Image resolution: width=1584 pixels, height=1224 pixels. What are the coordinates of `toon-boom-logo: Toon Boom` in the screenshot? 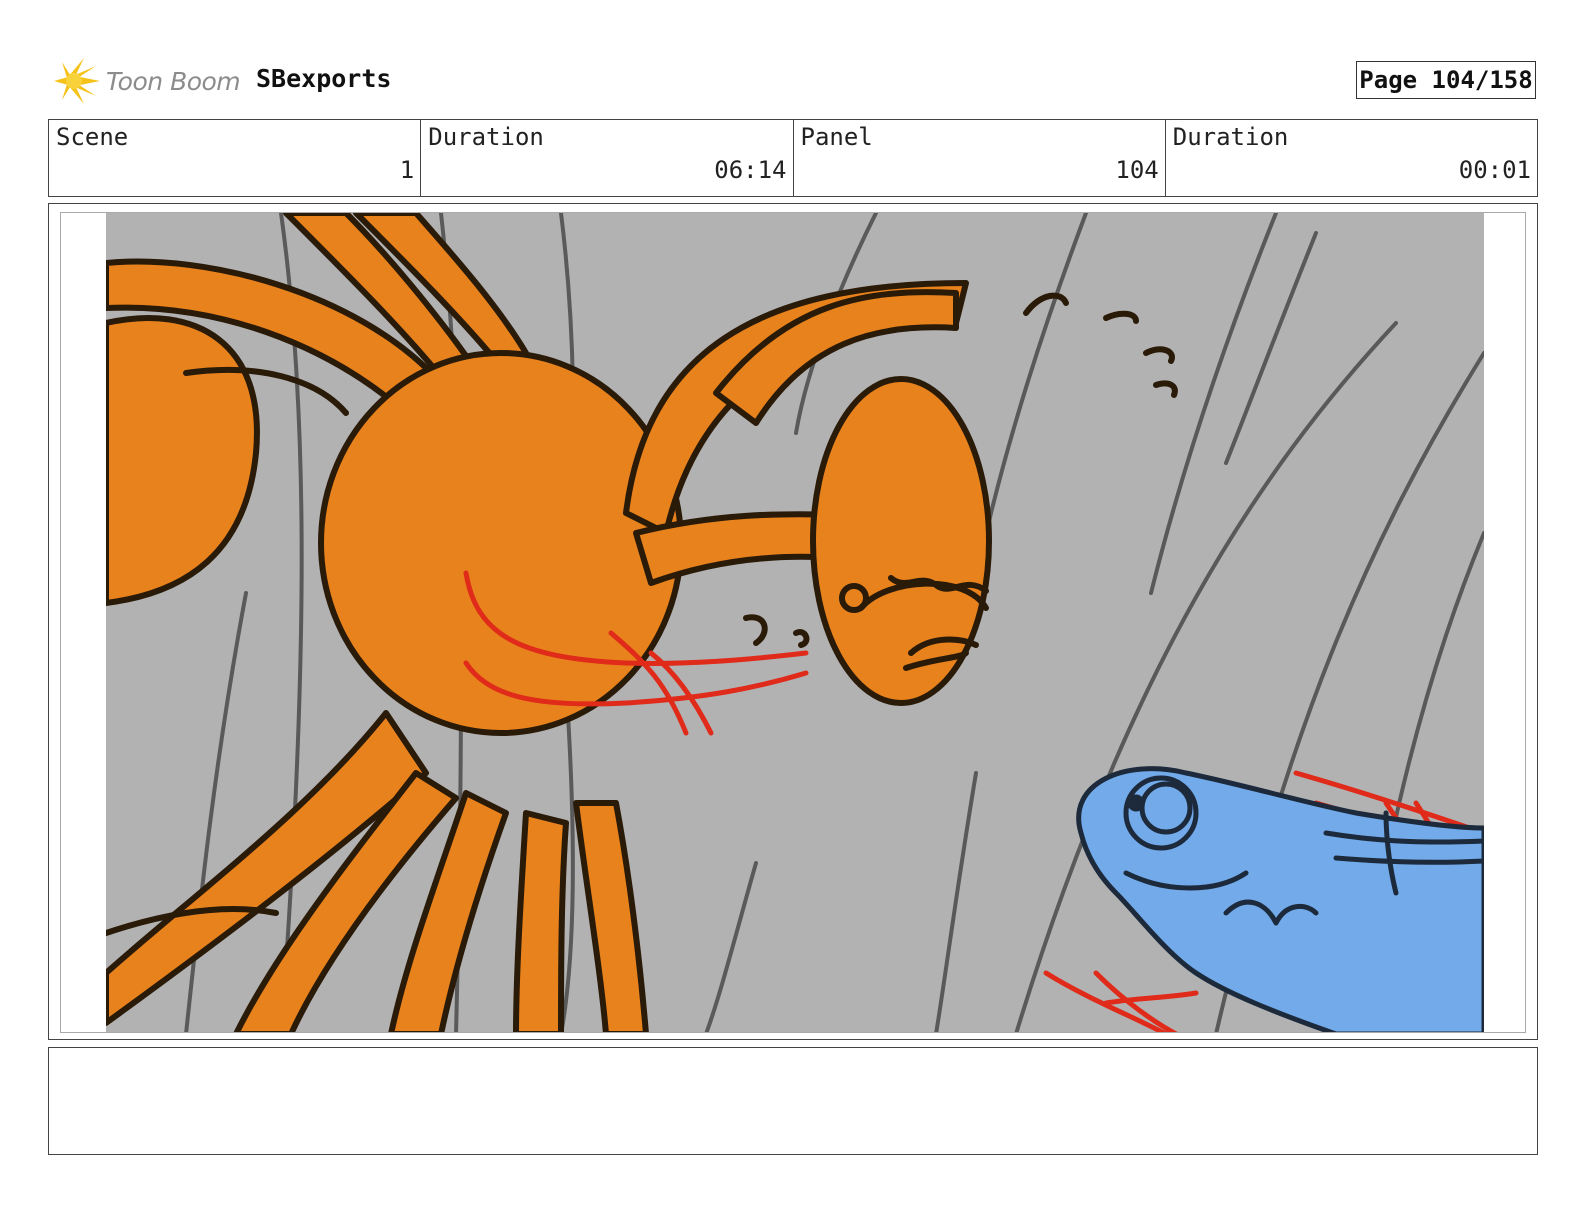 It's located at (146, 81).